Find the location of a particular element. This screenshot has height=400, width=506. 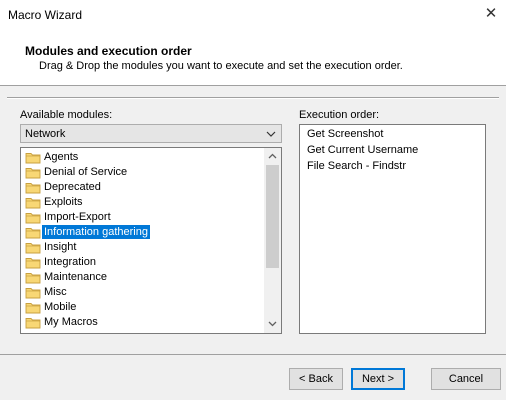

tree-item: Agents is located at coordinates (52, 157).